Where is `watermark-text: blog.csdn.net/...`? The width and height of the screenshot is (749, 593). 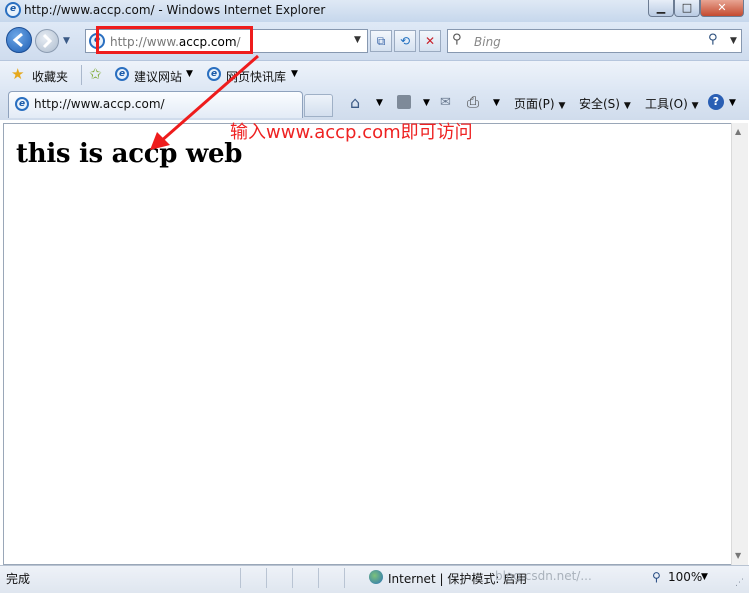
watermark-text: blog.csdn.net/... is located at coordinates (543, 576).